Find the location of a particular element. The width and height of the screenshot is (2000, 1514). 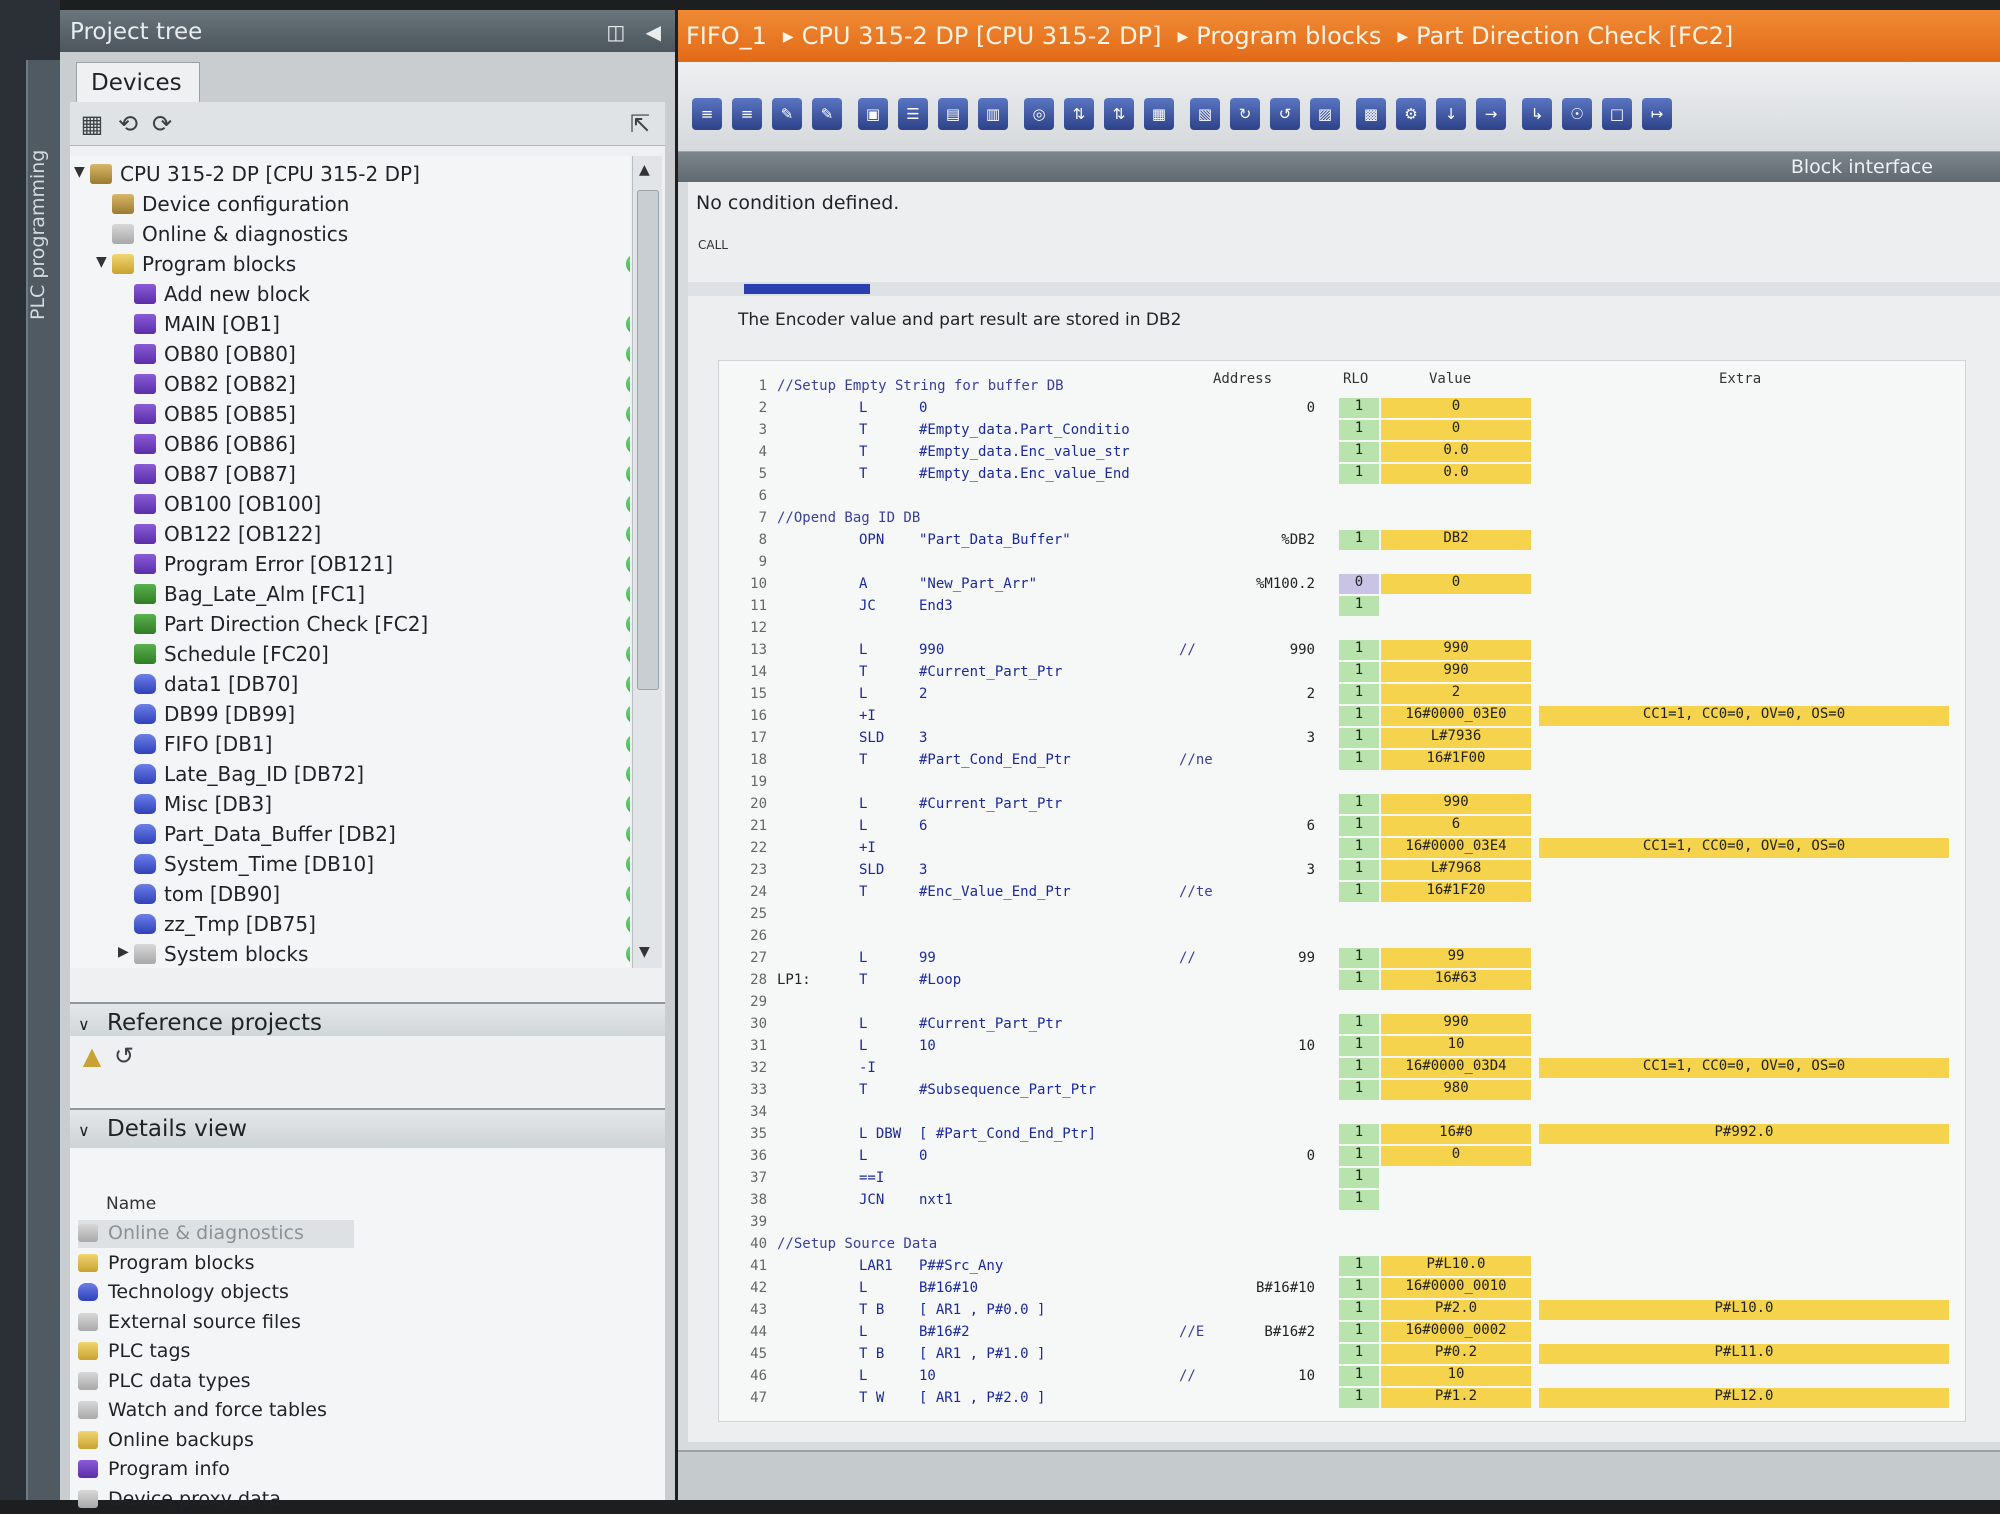

settings-icon: ⚙ is located at coordinates (1411, 114).